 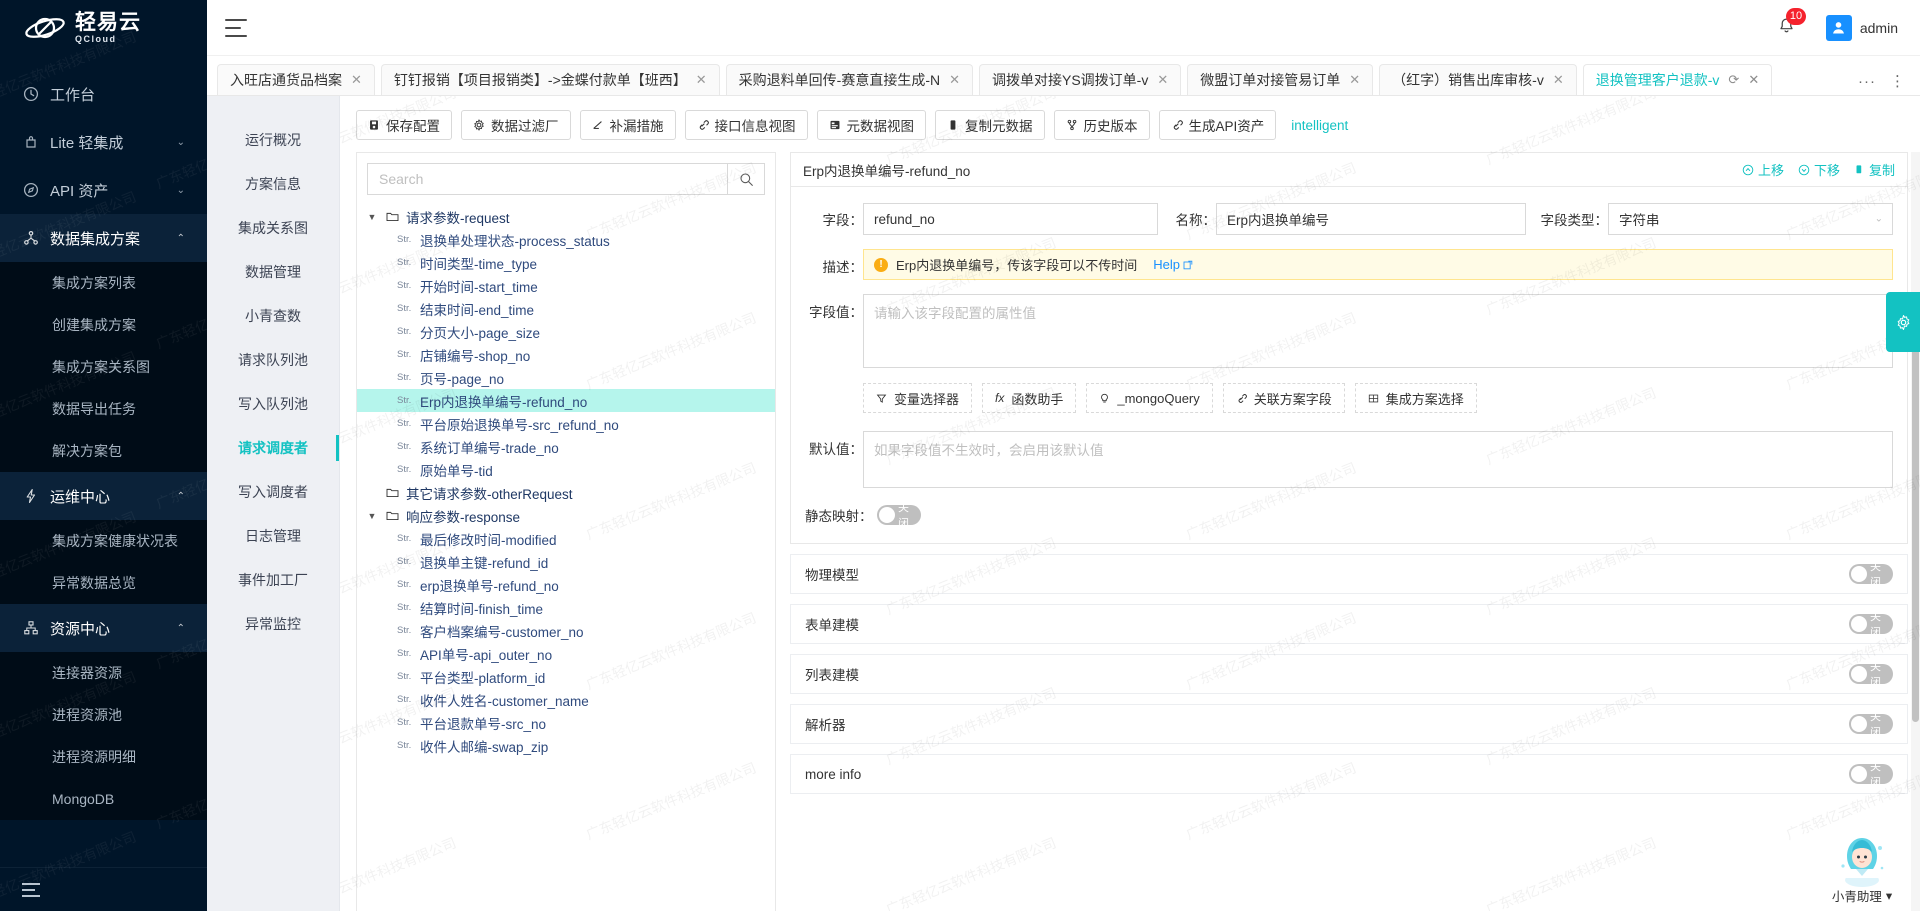 What do you see at coordinates (566, 308) in the screenshot?
I see `tree-leaf-node: Str. 结束时间-end_time` at bounding box center [566, 308].